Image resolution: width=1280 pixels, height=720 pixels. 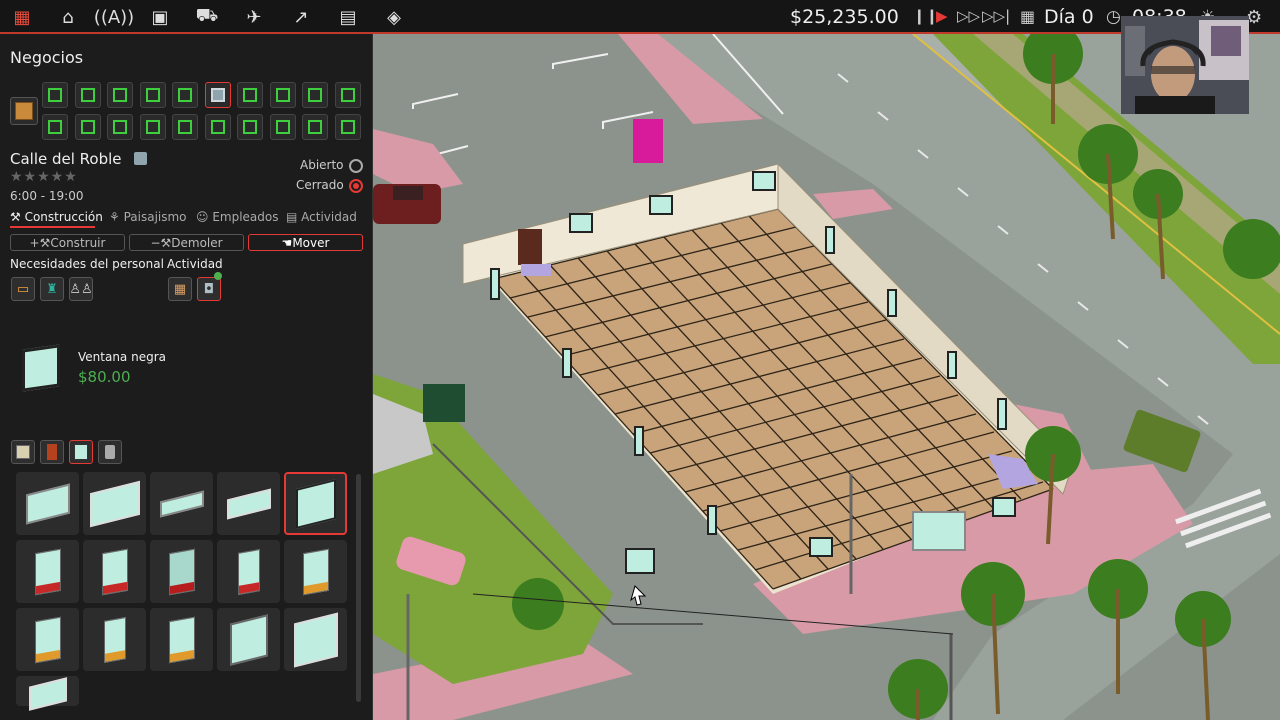 What do you see at coordinates (358, 588) in the screenshot?
I see `catalog-scrollbar` at bounding box center [358, 588].